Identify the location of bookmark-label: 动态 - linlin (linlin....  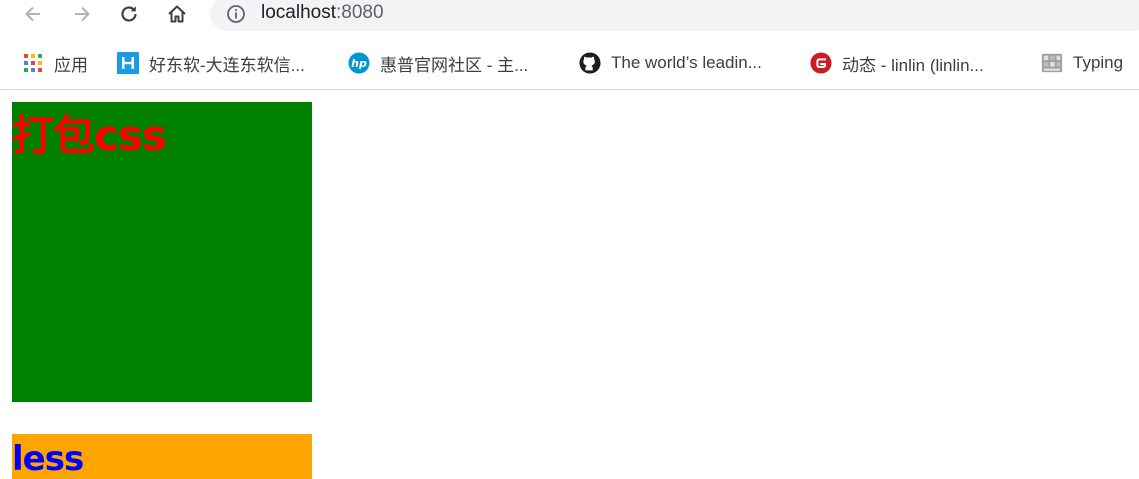
(913, 65).